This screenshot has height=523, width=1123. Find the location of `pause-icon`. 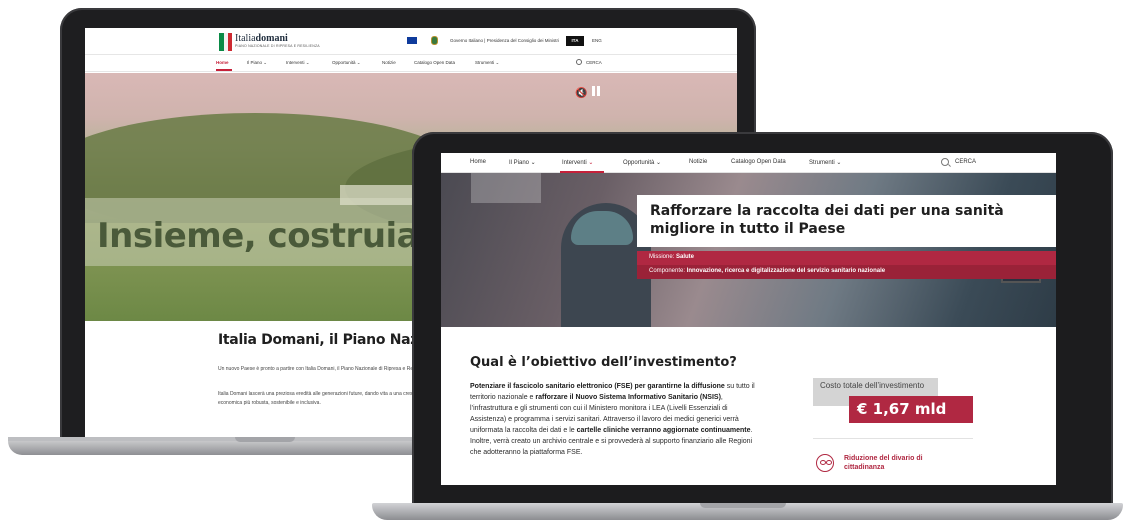

pause-icon is located at coordinates (596, 91).